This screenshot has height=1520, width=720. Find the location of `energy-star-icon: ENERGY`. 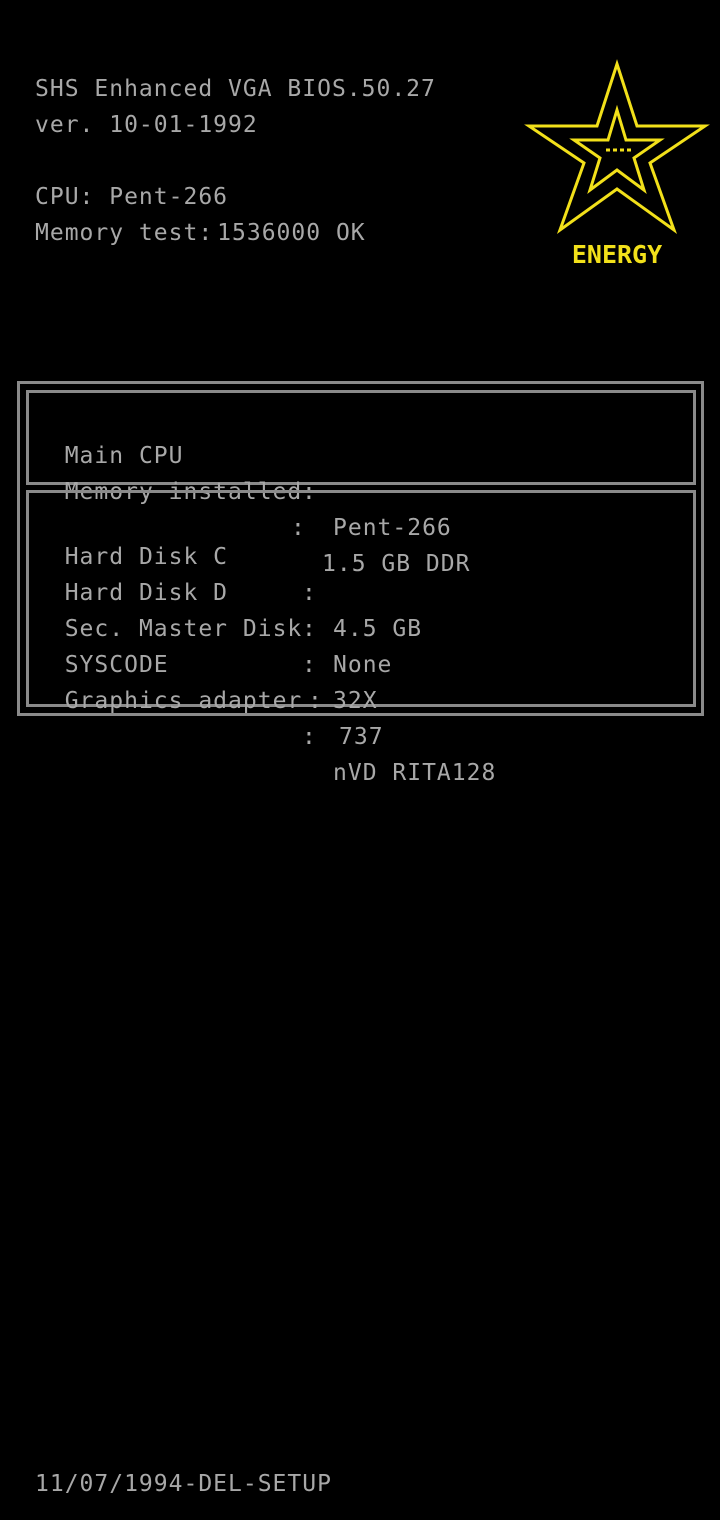

energy-star-icon: ENERGY is located at coordinates (617, 164).